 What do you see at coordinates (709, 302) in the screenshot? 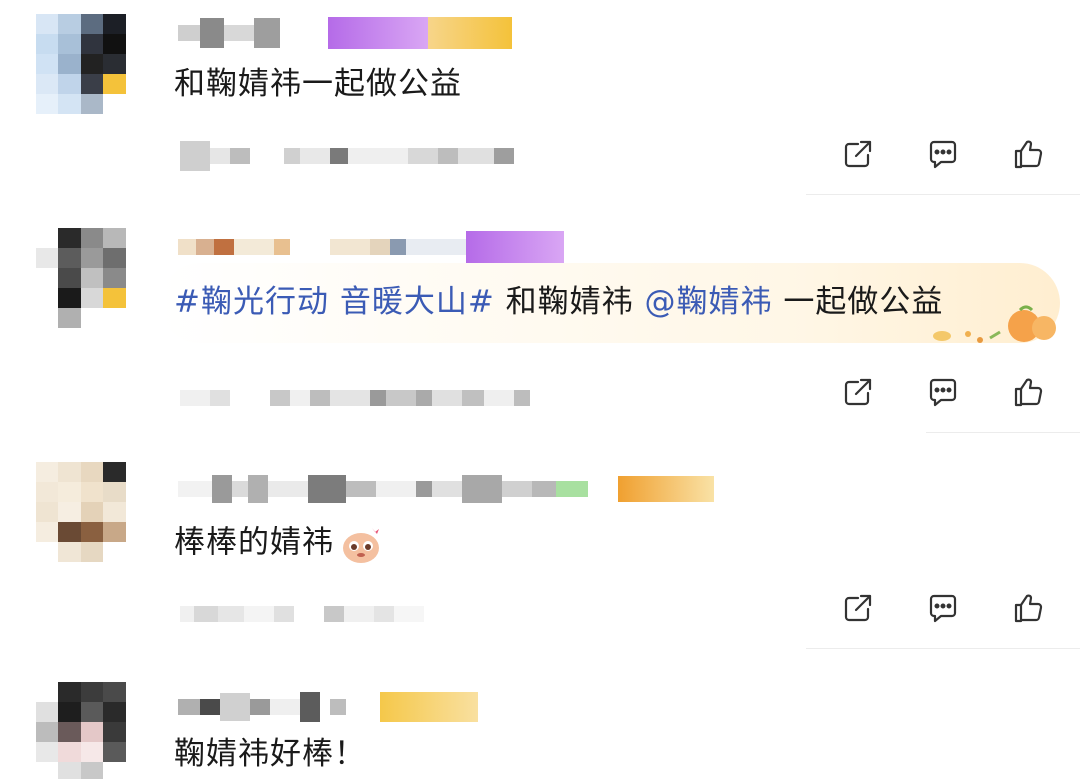
I see `mention-link: @鞠婧祎` at bounding box center [709, 302].